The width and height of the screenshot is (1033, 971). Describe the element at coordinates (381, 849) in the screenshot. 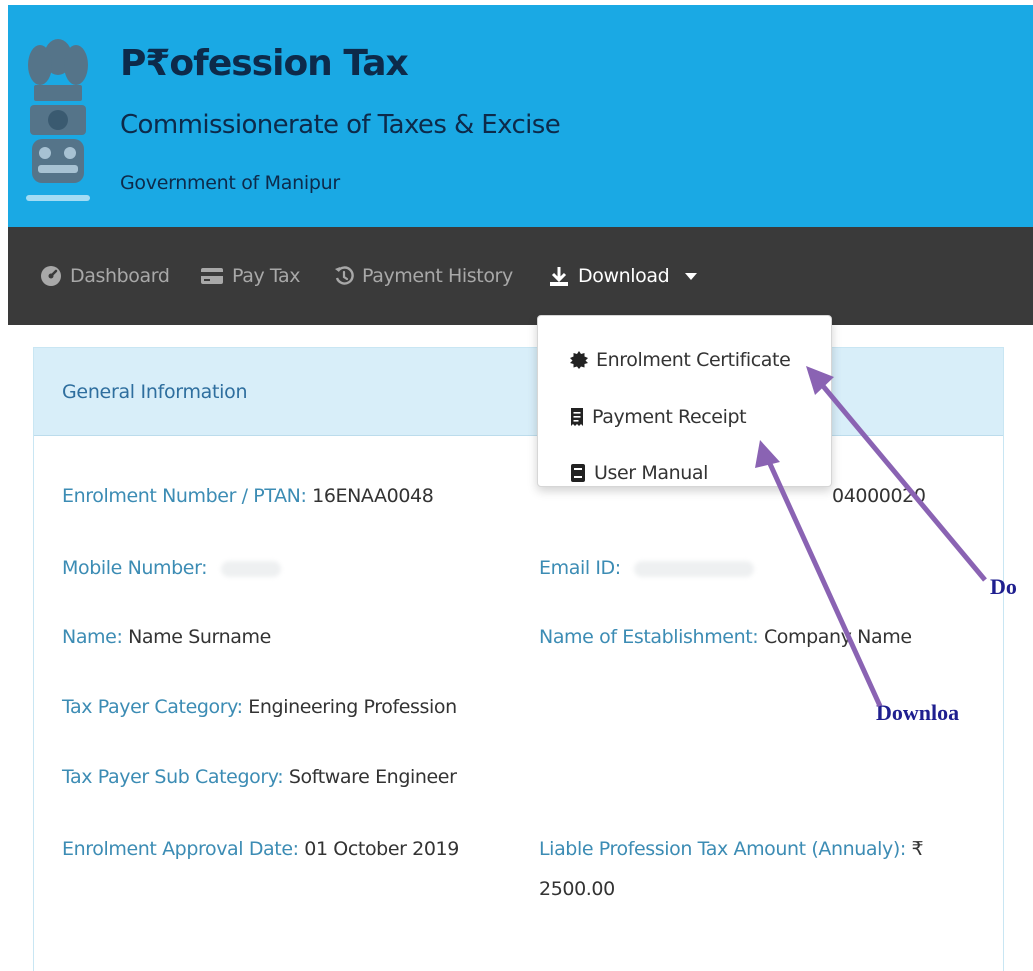

I see `field-value: 01 October 2019` at that location.